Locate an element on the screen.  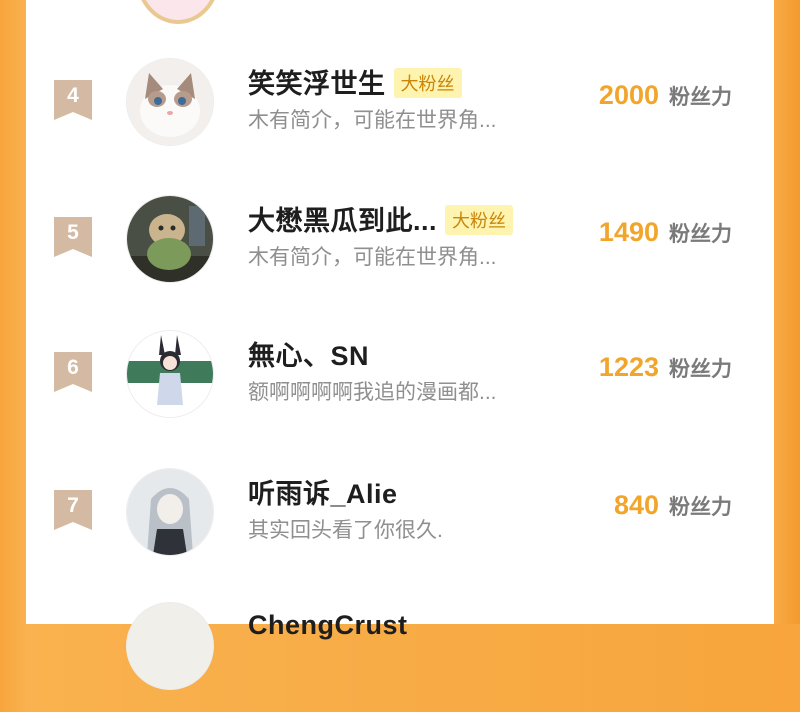
ranking-row: 7 听雨诉_Alie 其实回头看了你很久. 840 粉丝力 is located at coordinates (400, 523).